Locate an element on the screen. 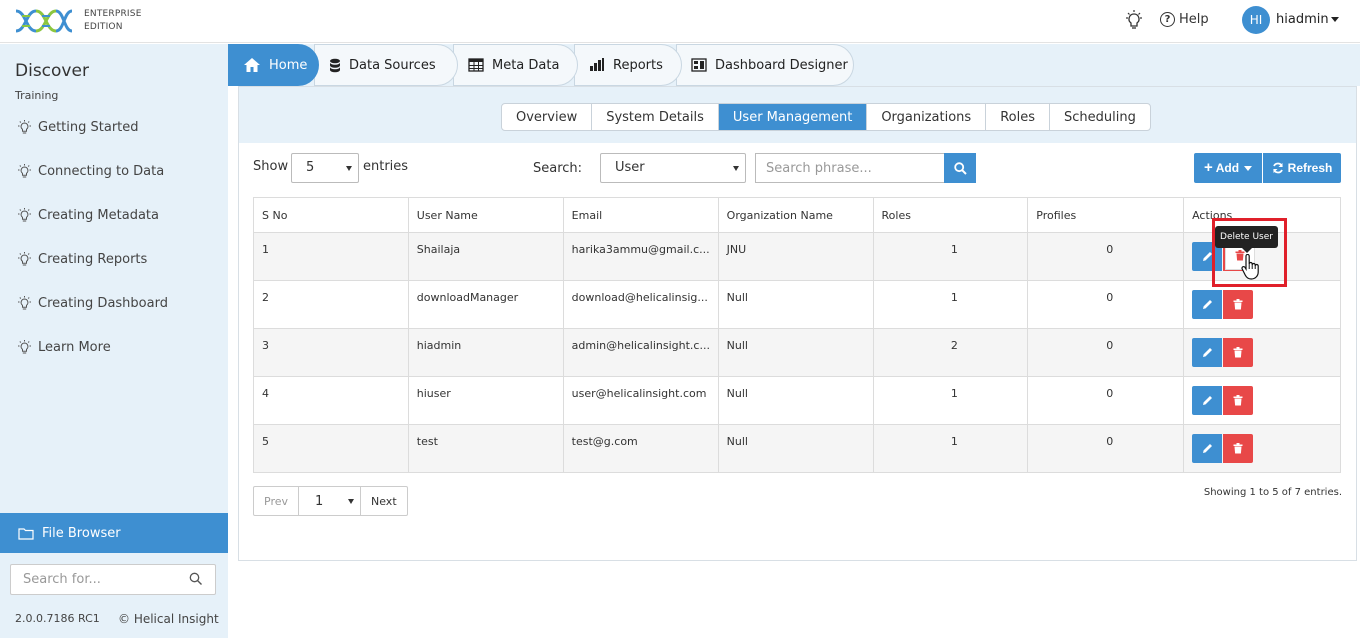  page-select: 1 is located at coordinates (330, 501).